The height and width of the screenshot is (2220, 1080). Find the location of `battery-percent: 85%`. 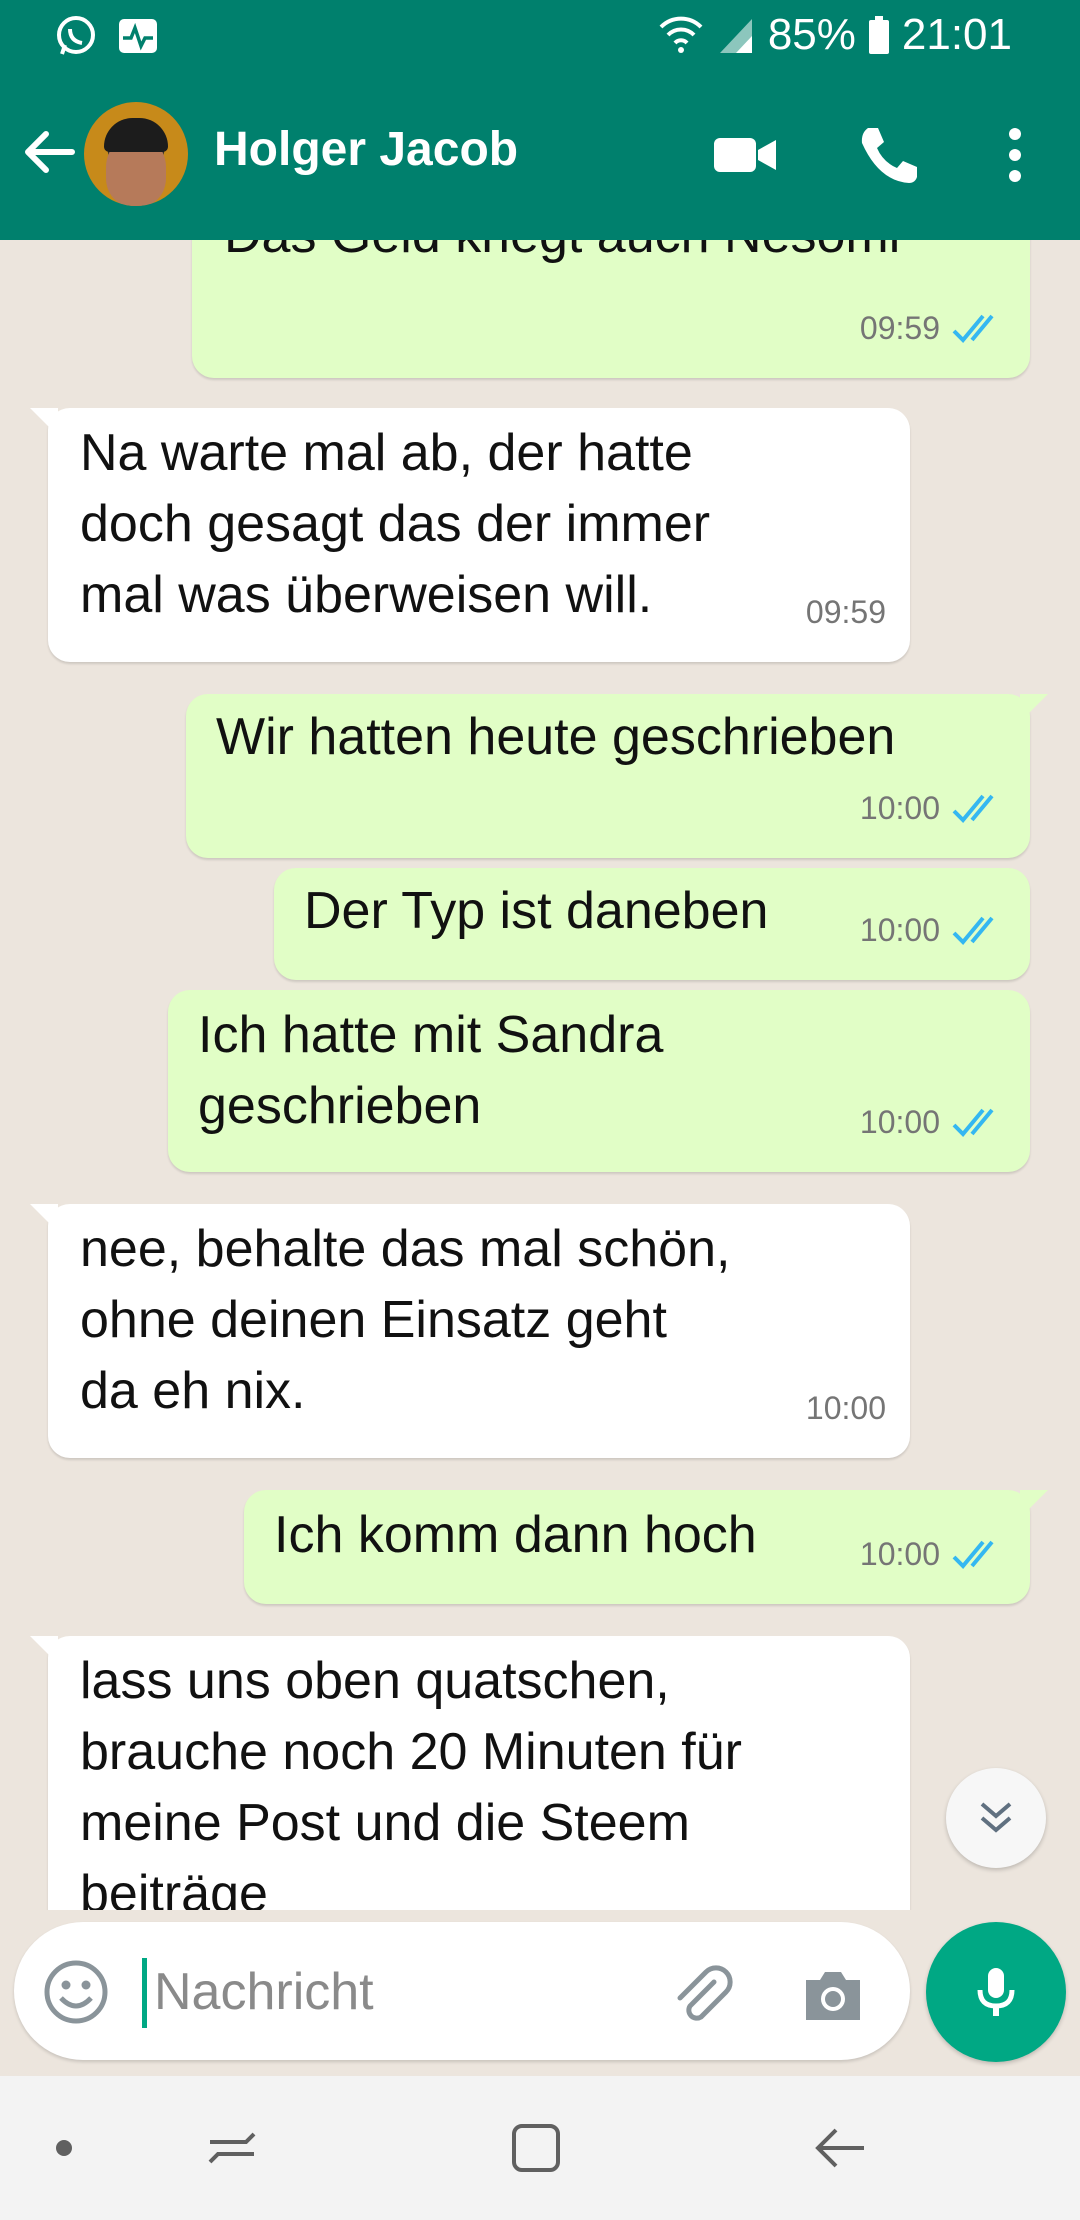

battery-percent: 85% is located at coordinates (811, 34).